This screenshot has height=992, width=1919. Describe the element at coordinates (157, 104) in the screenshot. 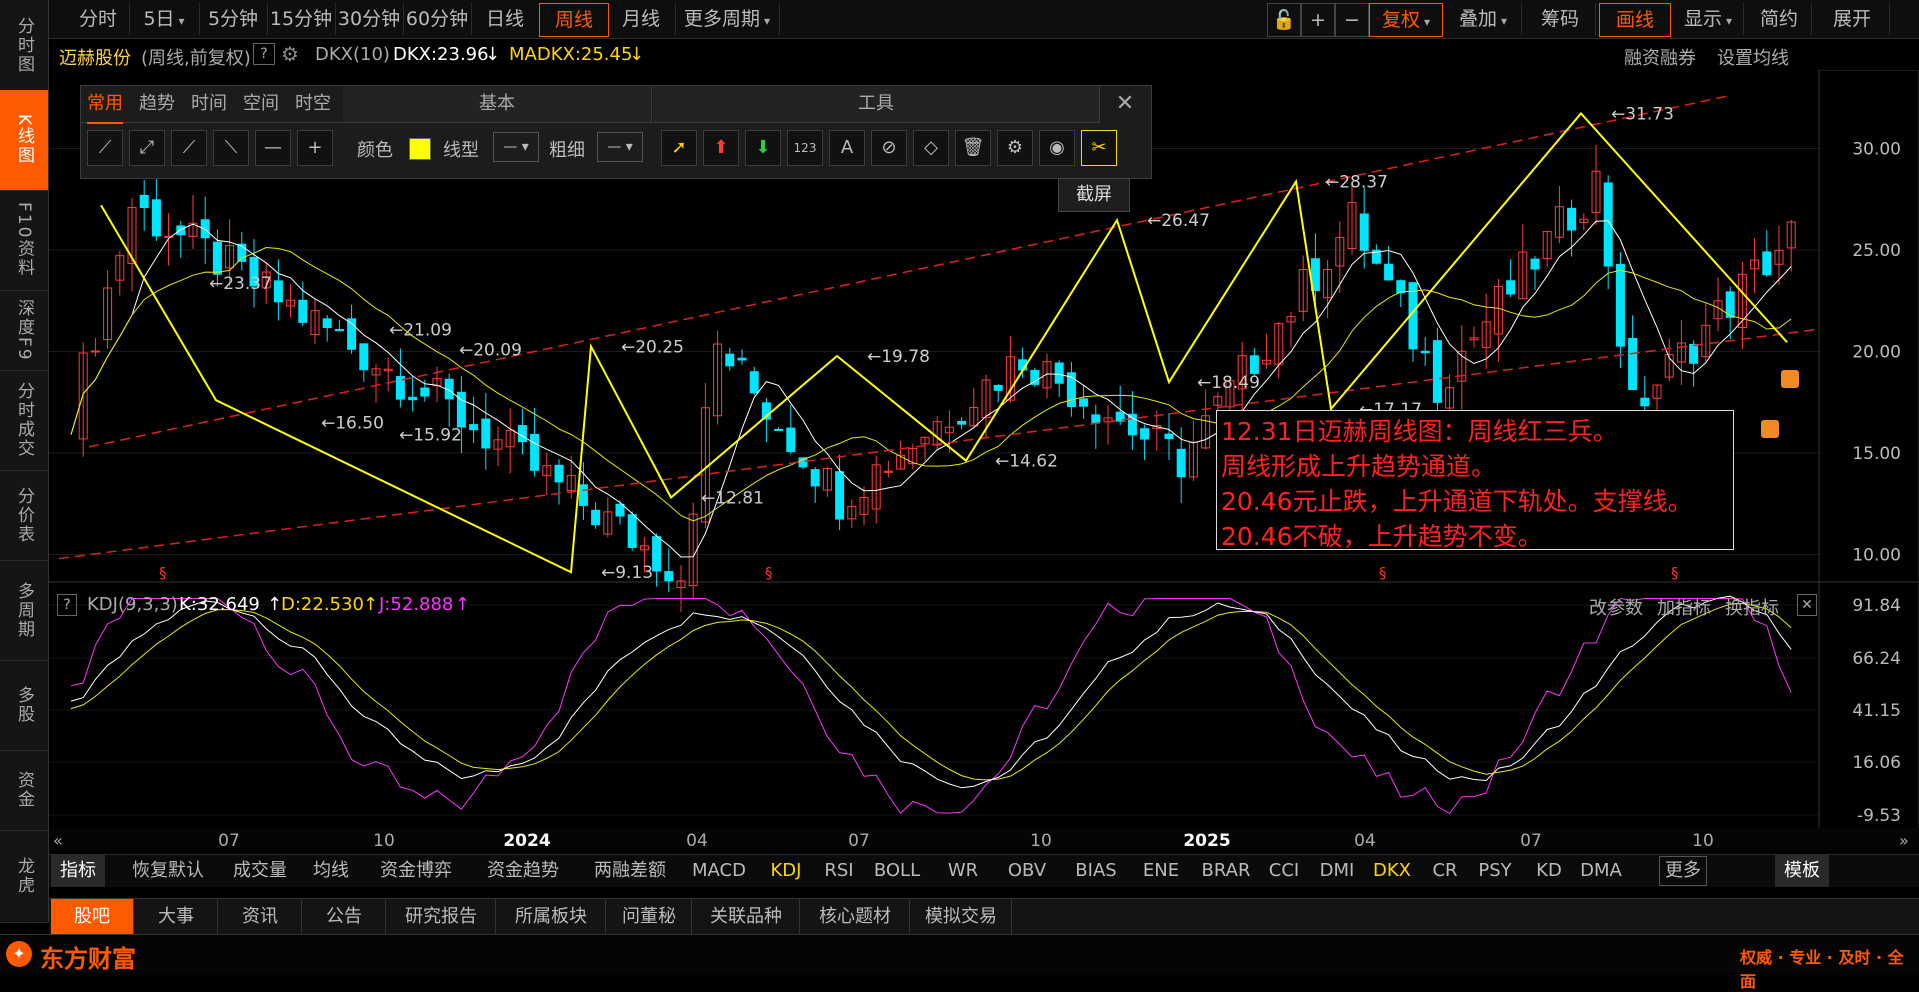

I see `tab-trend: 趋势` at that location.